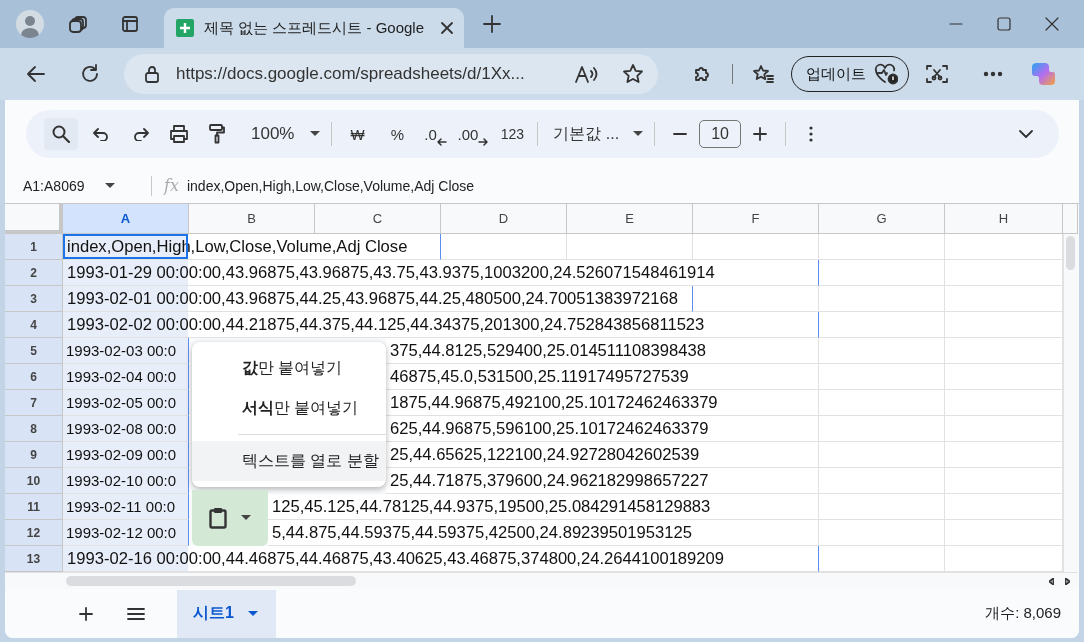 The image size is (1084, 642). What do you see at coordinates (34, 481) in the screenshot?
I see `row-header: 10` at bounding box center [34, 481].